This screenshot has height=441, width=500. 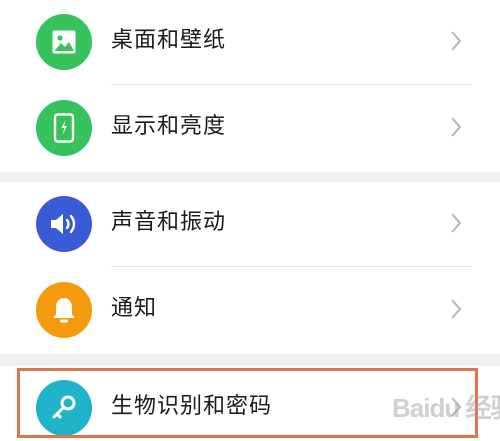 What do you see at coordinates (446, 408) in the screenshot?
I see `watermark-text: Baidu 经验` at bounding box center [446, 408].